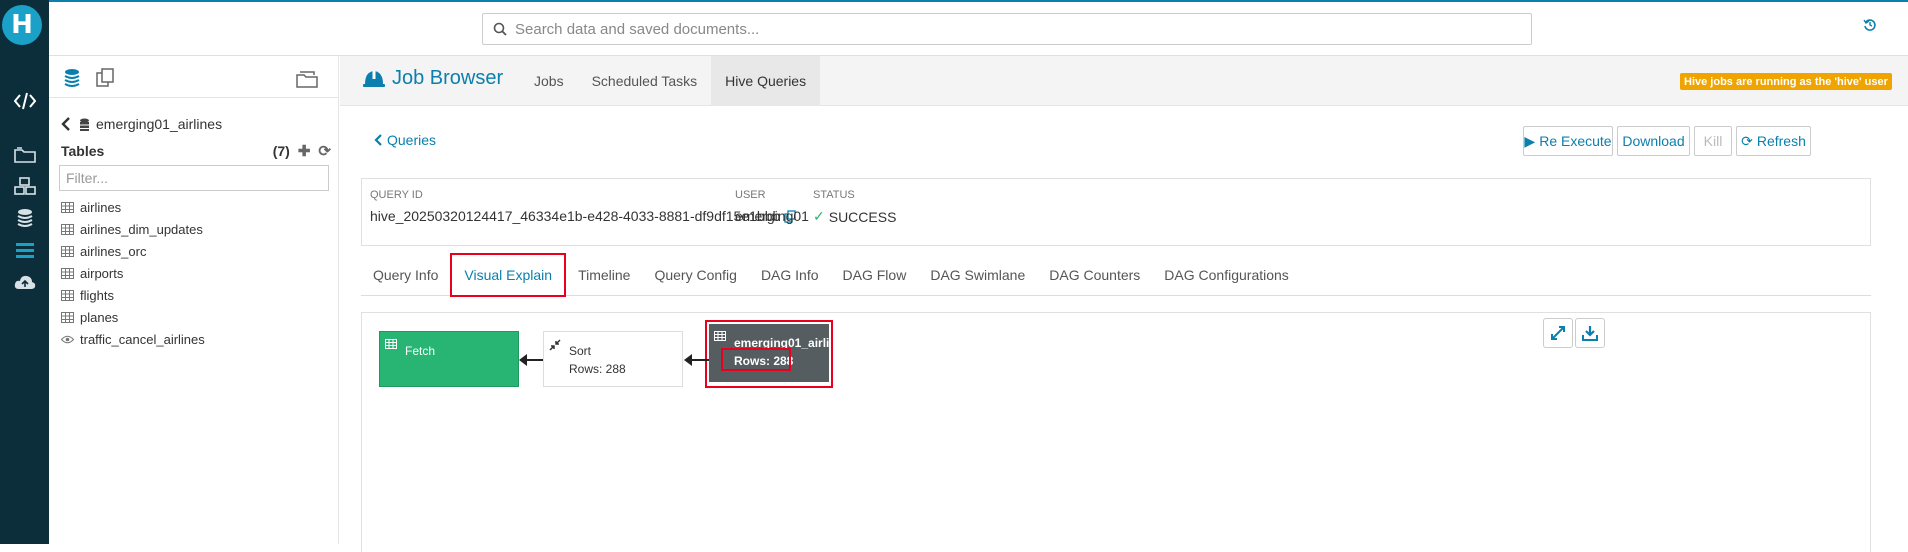 The width and height of the screenshot is (1908, 552). Describe the element at coordinates (535, 360) in the screenshot. I see `edge-sort-to-fetch` at that location.